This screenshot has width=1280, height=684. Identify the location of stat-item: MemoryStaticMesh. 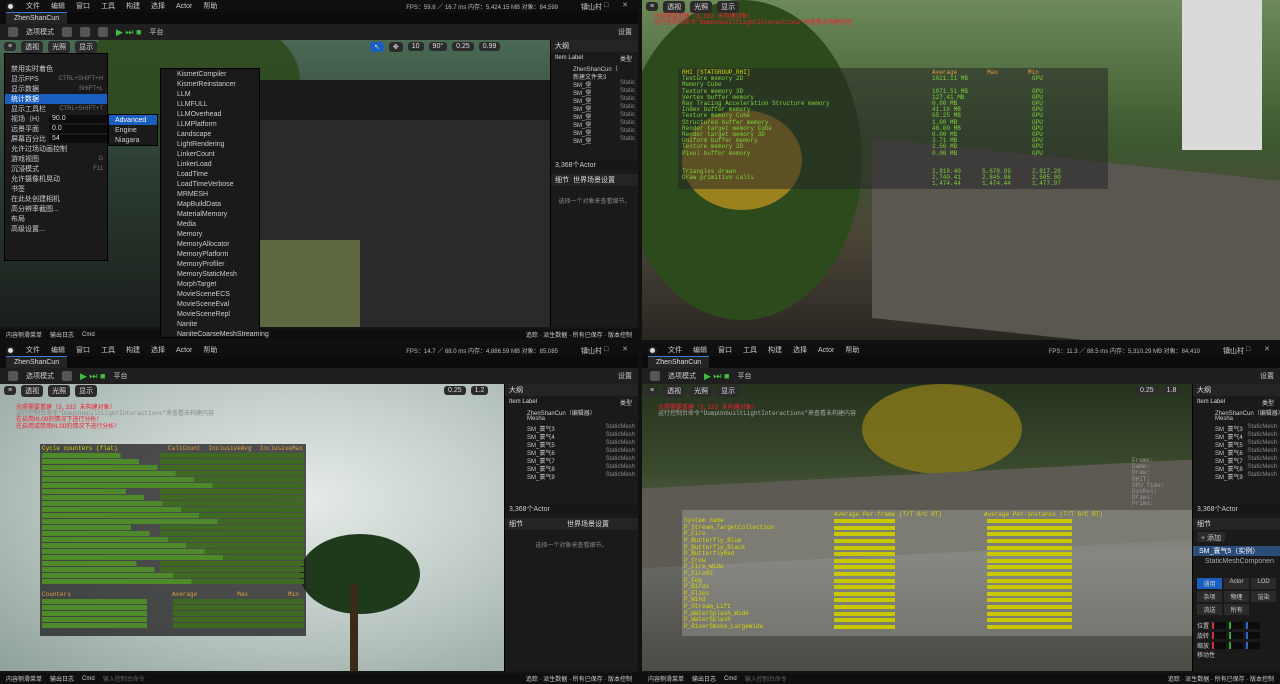
(210, 274).